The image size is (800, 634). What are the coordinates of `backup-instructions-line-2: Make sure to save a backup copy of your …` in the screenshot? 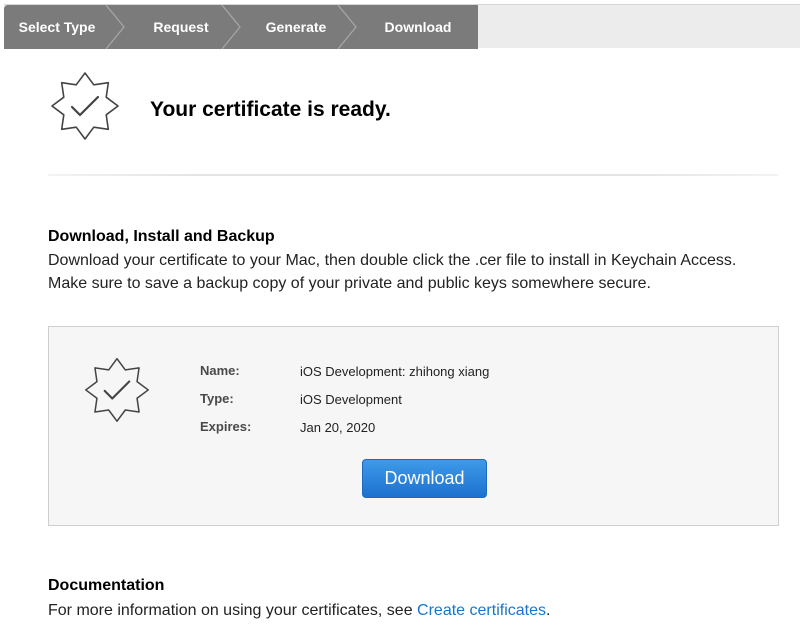 It's located at (349, 283).